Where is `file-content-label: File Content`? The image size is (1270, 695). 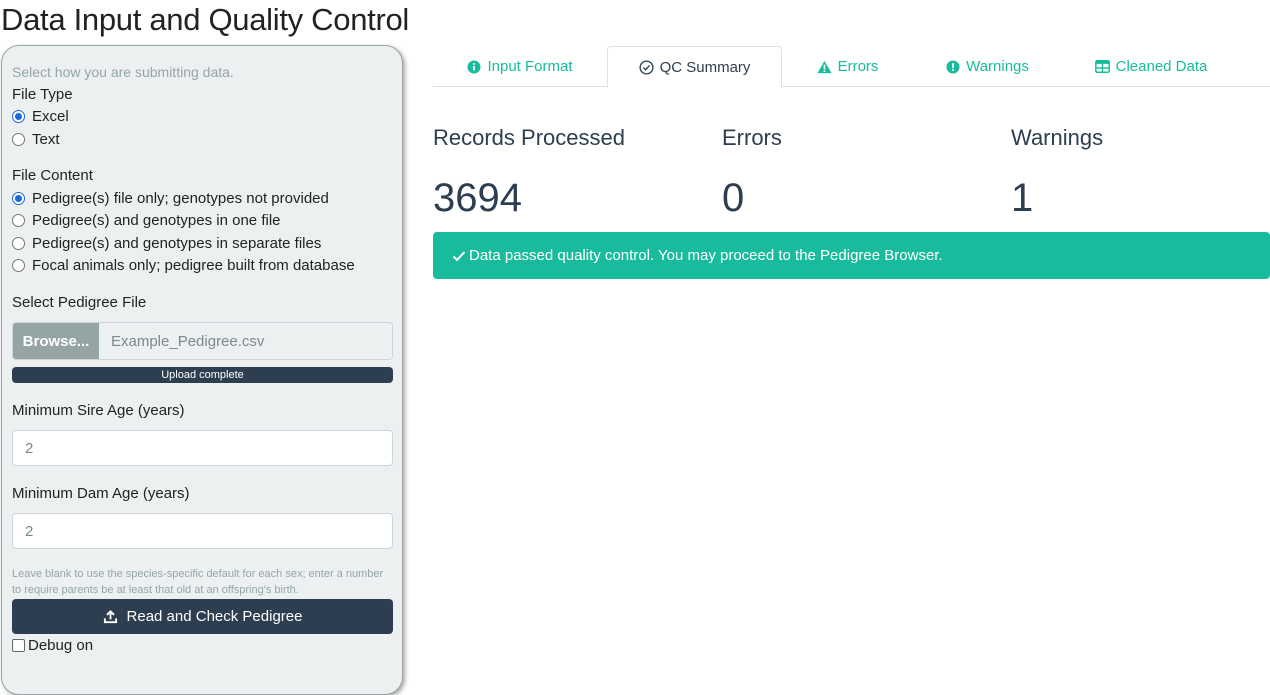
file-content-label: File Content is located at coordinates (52, 175).